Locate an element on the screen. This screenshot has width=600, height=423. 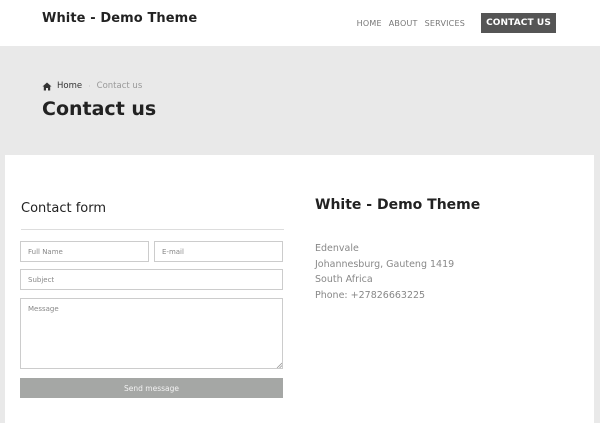
breadcrumb-home-link: Home is located at coordinates (69, 86).